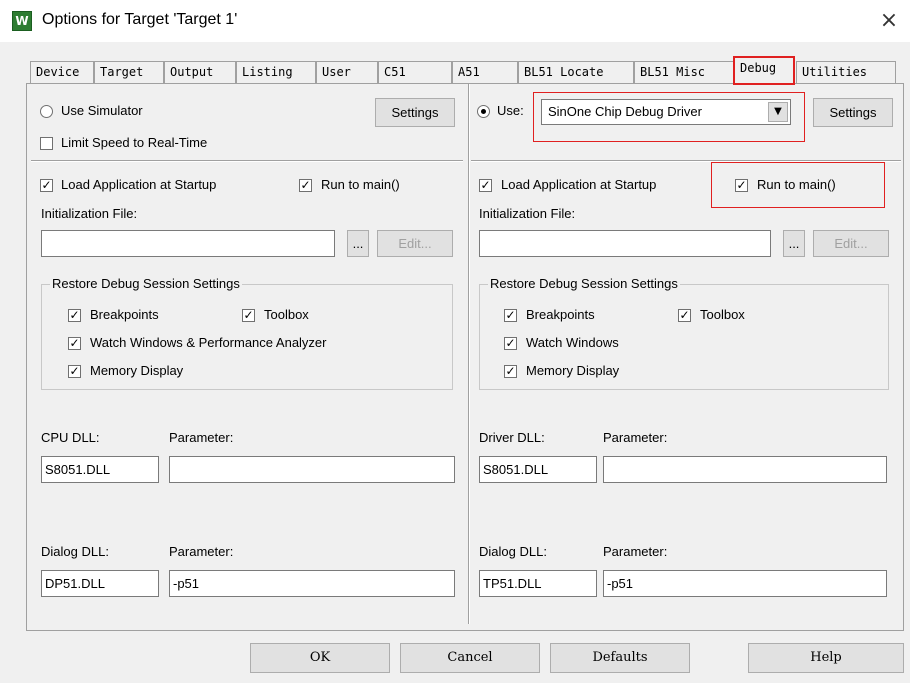 Image resolution: width=910 pixels, height=683 pixels. I want to click on driver-param-input, so click(745, 469).